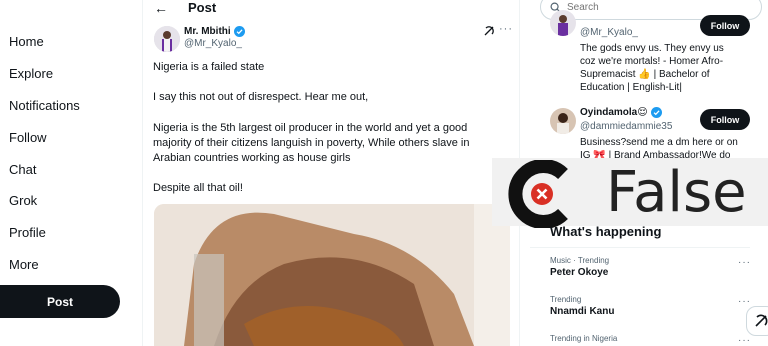 The image size is (768, 346). Describe the element at coordinates (579, 272) in the screenshot. I see `trend-name: Peter Okoye` at that location.